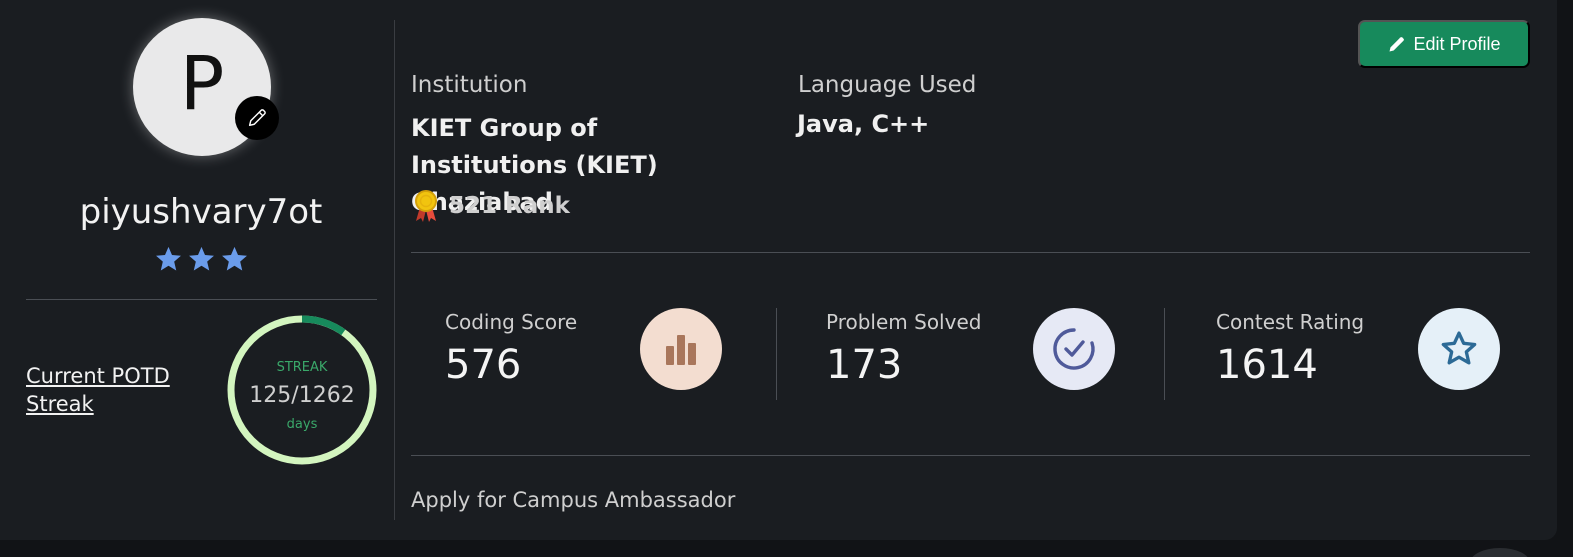 The height and width of the screenshot is (557, 1573). I want to click on edit-profile-button: Edit Profile, so click(1444, 44).